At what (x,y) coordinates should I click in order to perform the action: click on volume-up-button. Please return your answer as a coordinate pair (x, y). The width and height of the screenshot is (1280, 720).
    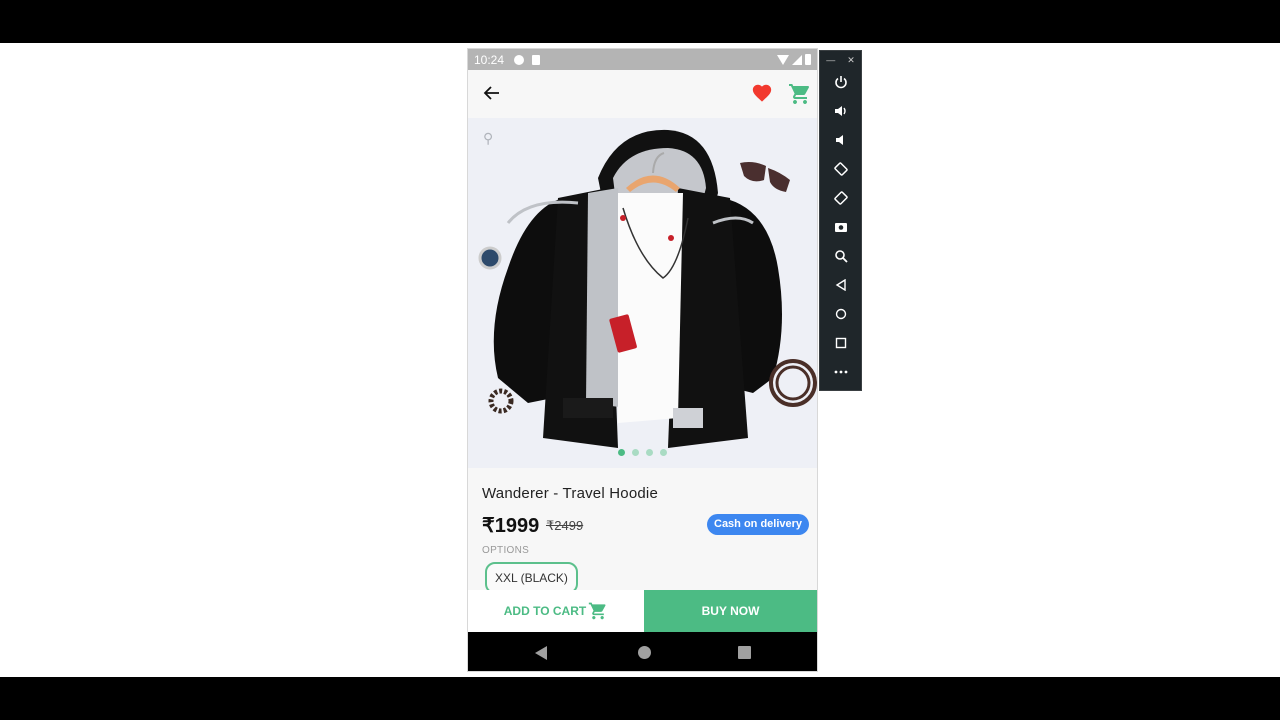
    Looking at the image, I should click on (841, 111).